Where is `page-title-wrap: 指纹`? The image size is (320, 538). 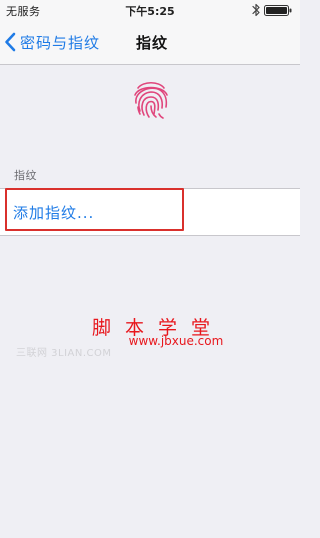 page-title-wrap: 指纹 is located at coordinates (150, 42).